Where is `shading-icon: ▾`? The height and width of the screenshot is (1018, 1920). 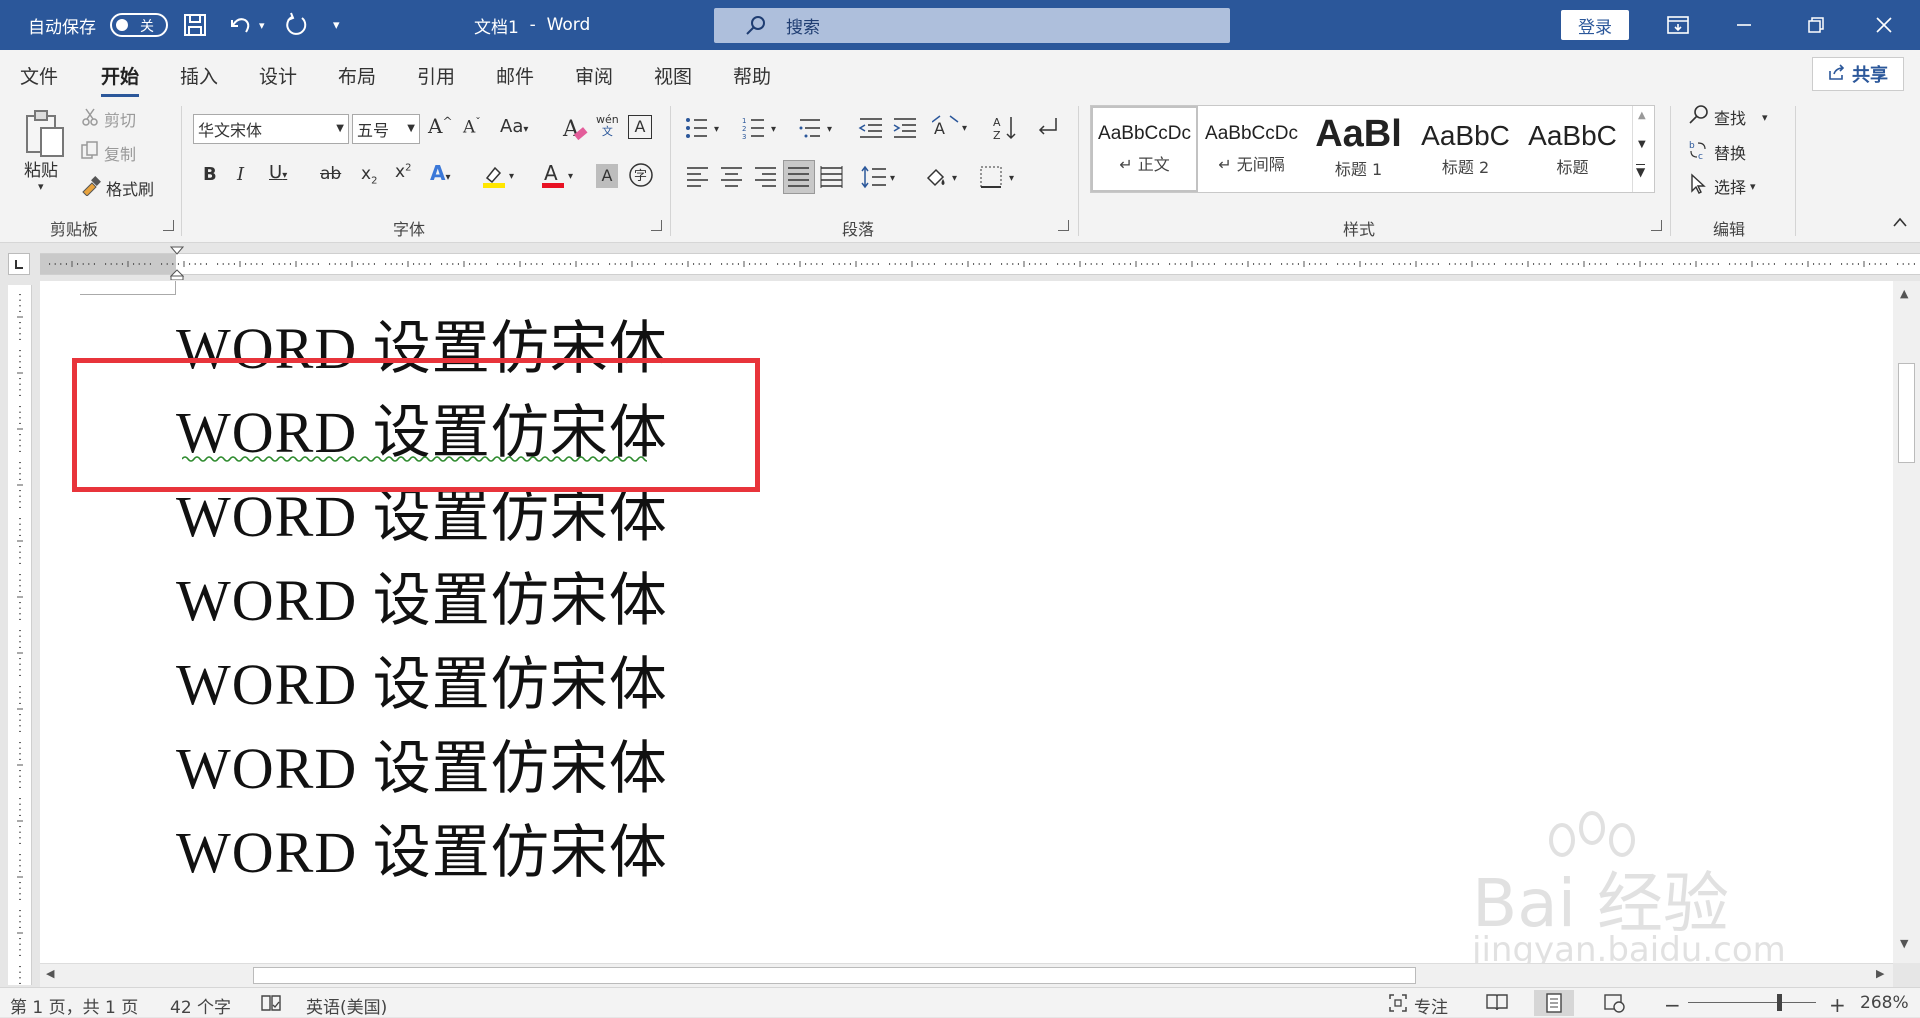 shading-icon: ▾ is located at coordinates (943, 177).